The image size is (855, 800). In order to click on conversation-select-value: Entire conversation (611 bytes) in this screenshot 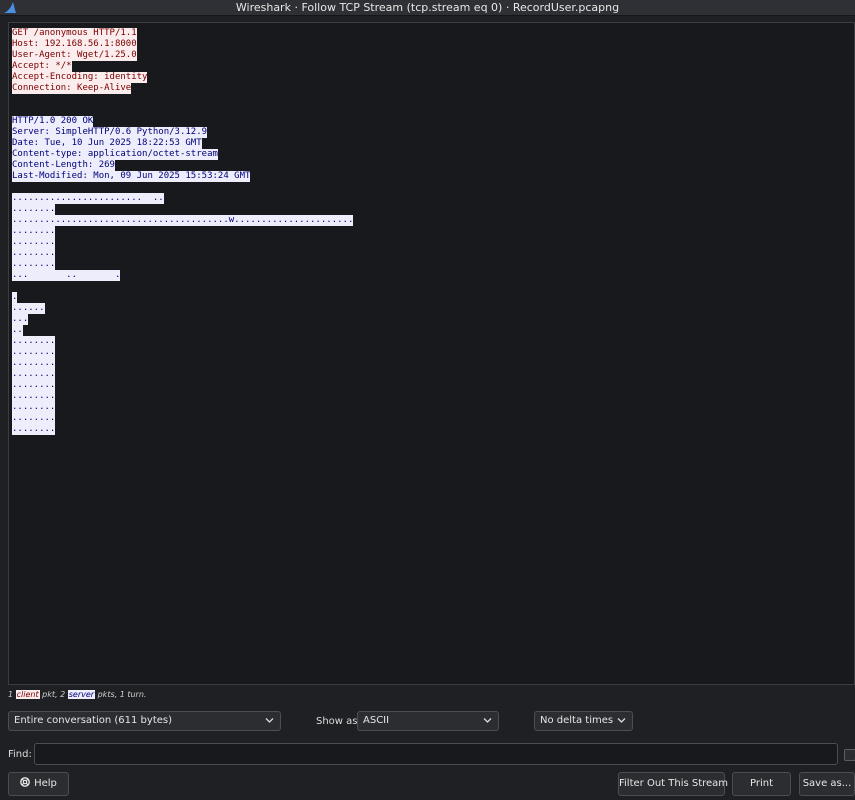, I will do `click(93, 720)`.